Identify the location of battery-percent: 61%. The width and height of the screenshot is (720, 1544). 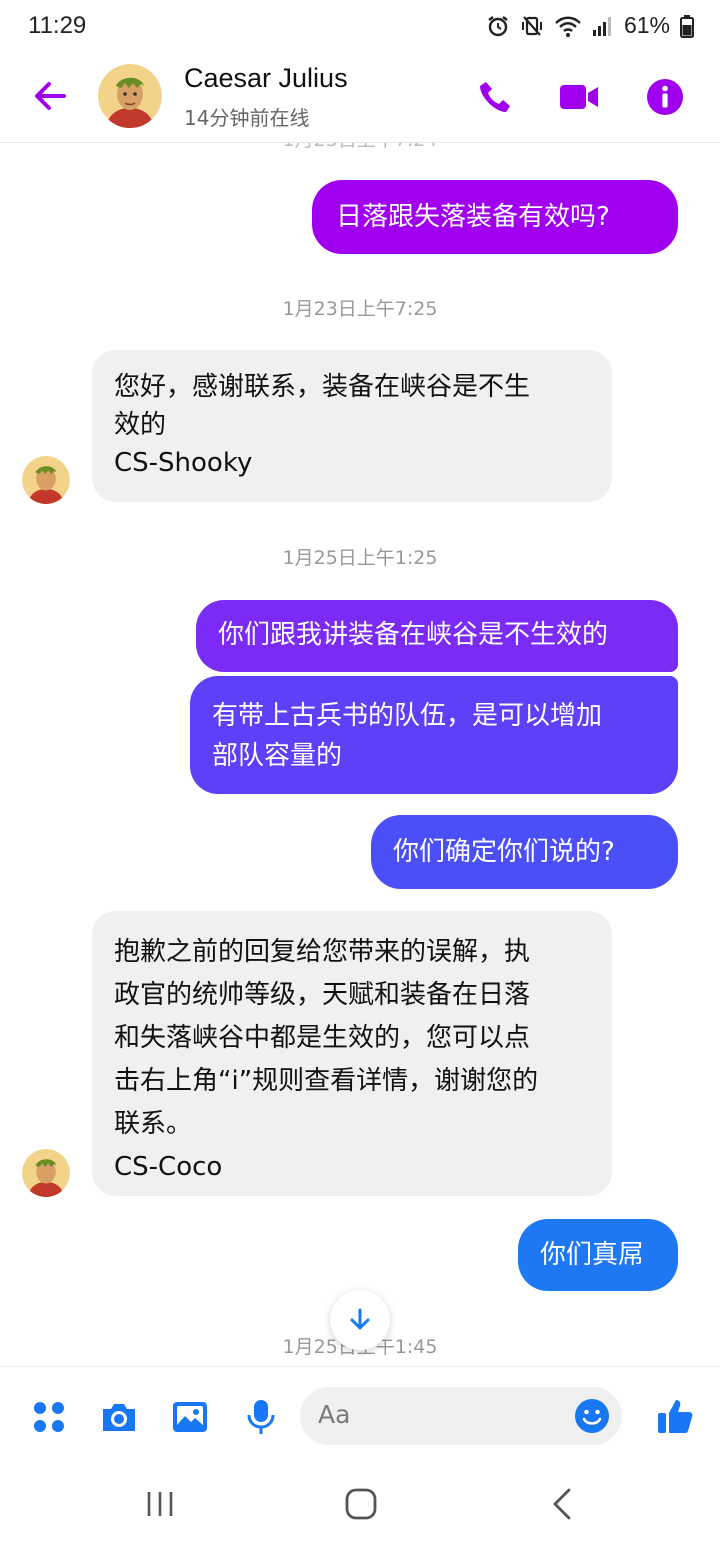
(646, 25).